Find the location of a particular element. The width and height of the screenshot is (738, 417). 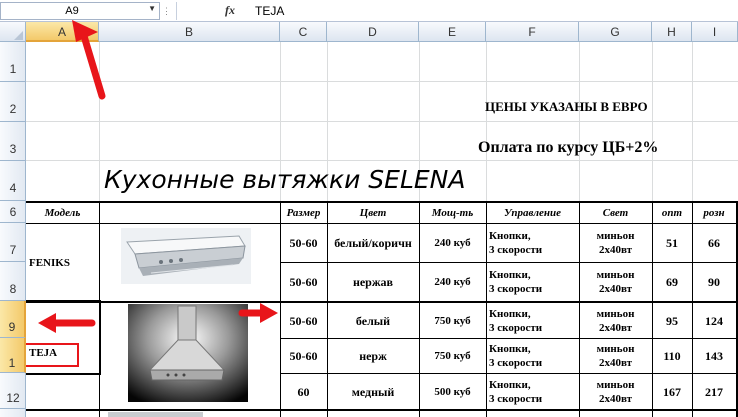

product-image-partial is located at coordinates (155, 414).